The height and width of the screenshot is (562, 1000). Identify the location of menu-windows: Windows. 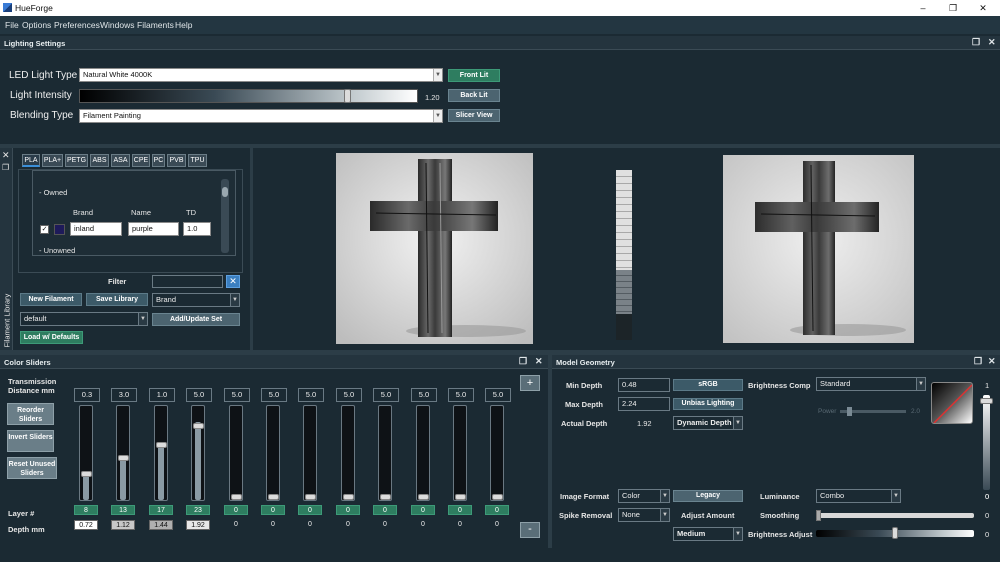
(117, 25).